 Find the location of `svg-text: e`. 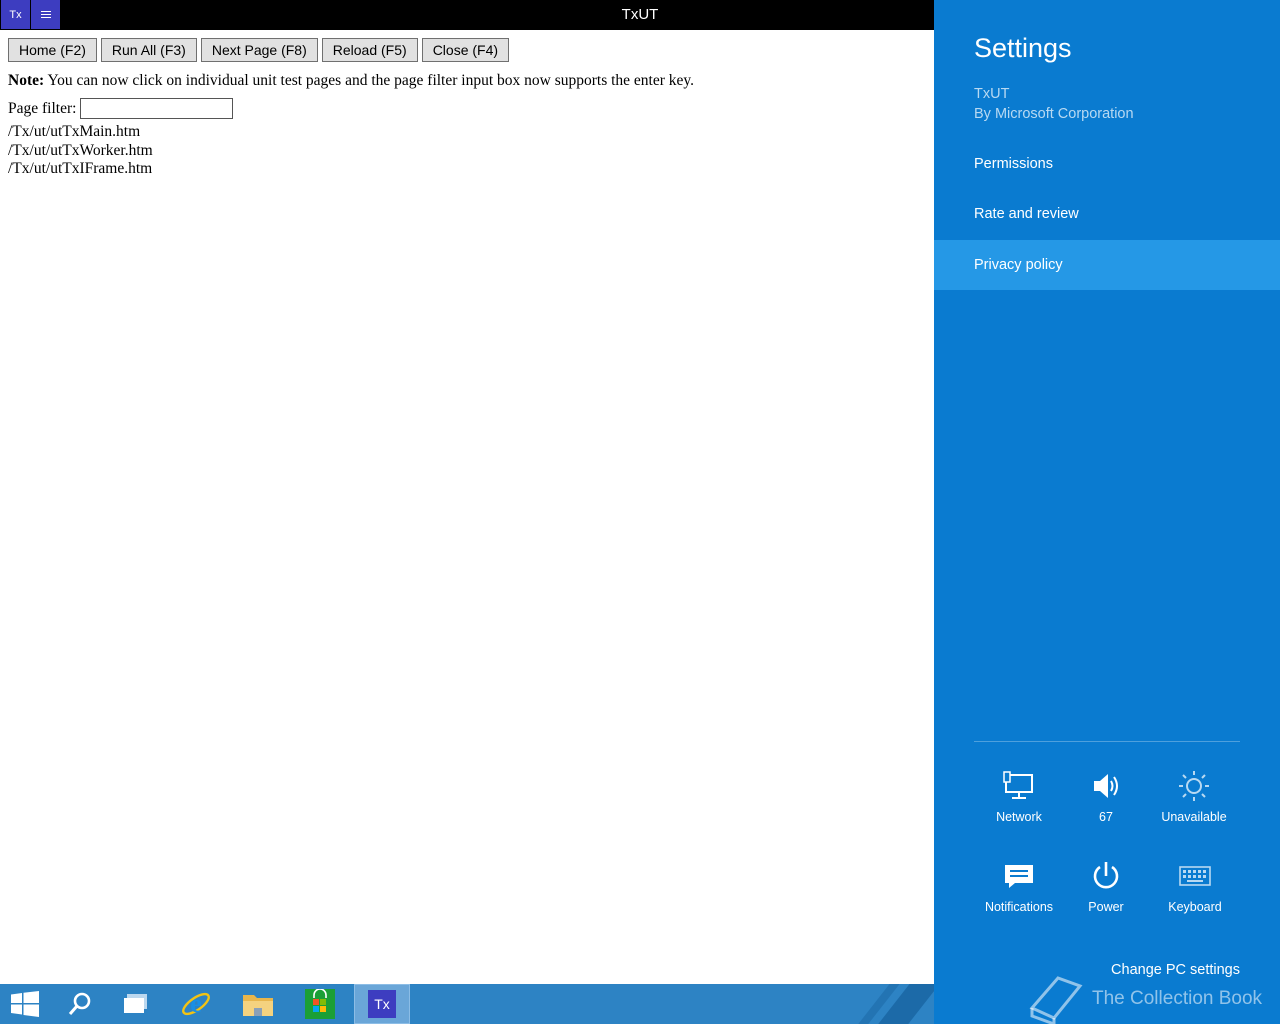

svg-text: e is located at coordinates (196, 1003).